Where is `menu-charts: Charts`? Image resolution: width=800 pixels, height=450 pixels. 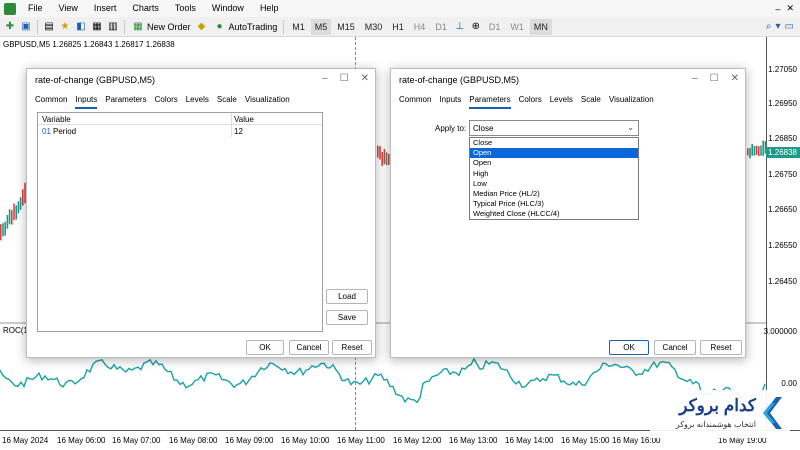 menu-charts: Charts is located at coordinates (145, 8).